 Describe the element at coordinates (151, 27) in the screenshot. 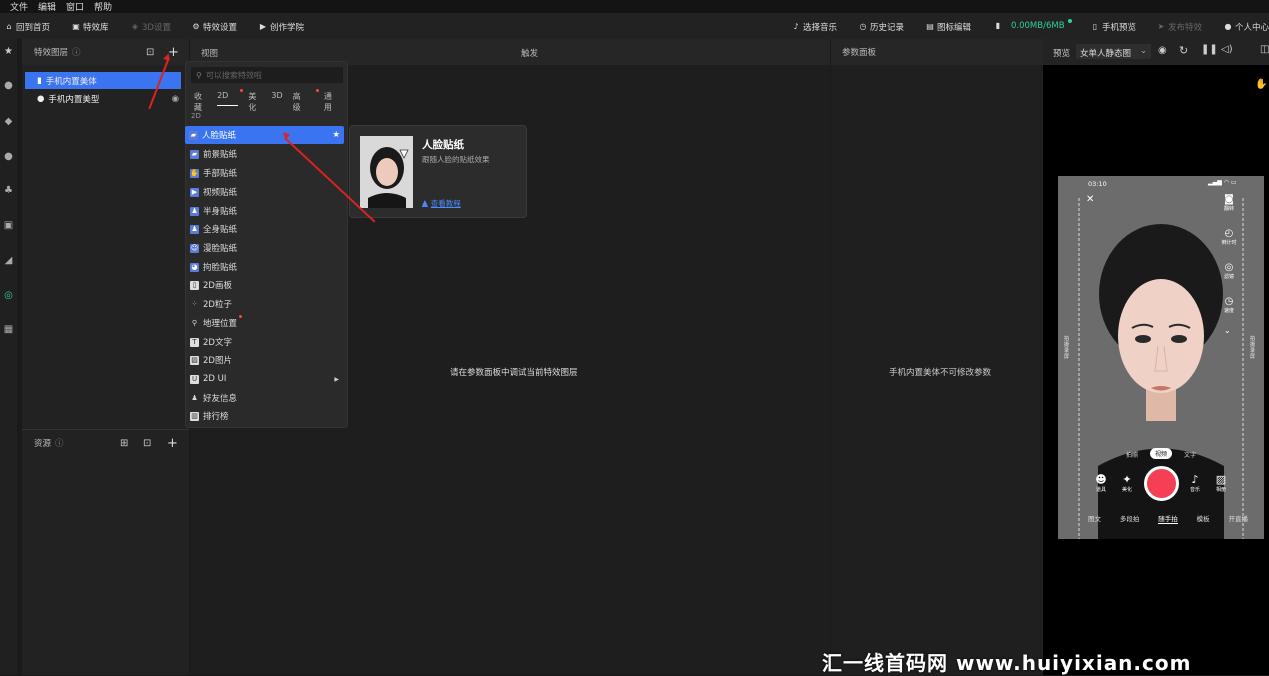

I see `scene3d-button: ◈ 3D设置` at that location.